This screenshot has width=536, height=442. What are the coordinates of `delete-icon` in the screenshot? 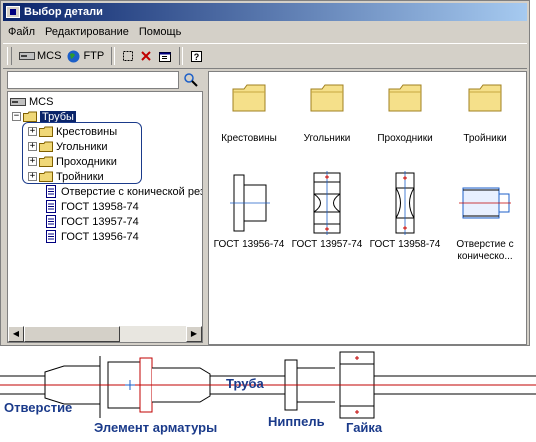 It's located at (146, 56).